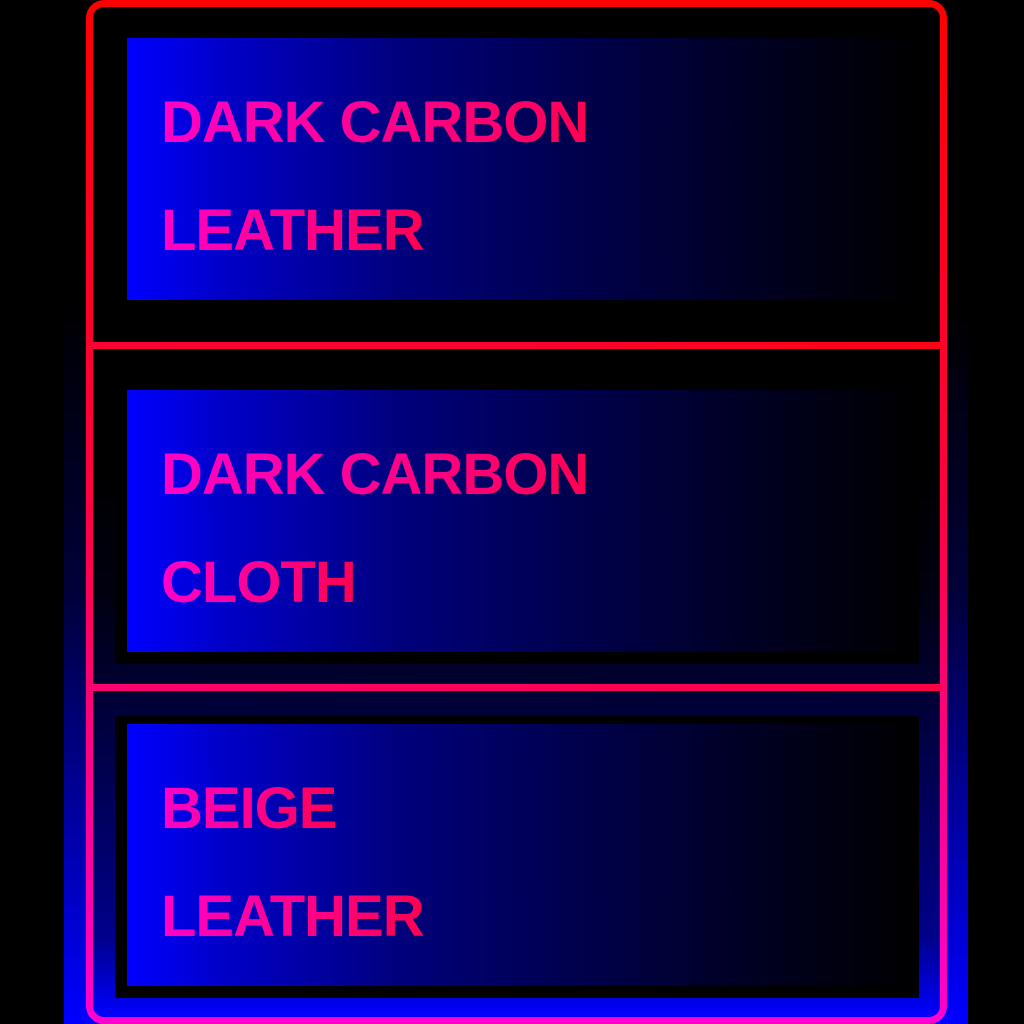  What do you see at coordinates (259, 582) in the screenshot?
I see `option-line-2: CLOTH` at bounding box center [259, 582].